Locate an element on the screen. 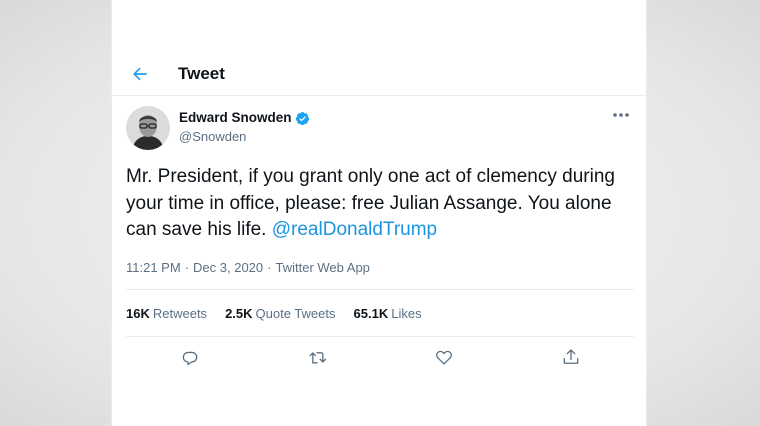  retweet-icon is located at coordinates (317, 358).